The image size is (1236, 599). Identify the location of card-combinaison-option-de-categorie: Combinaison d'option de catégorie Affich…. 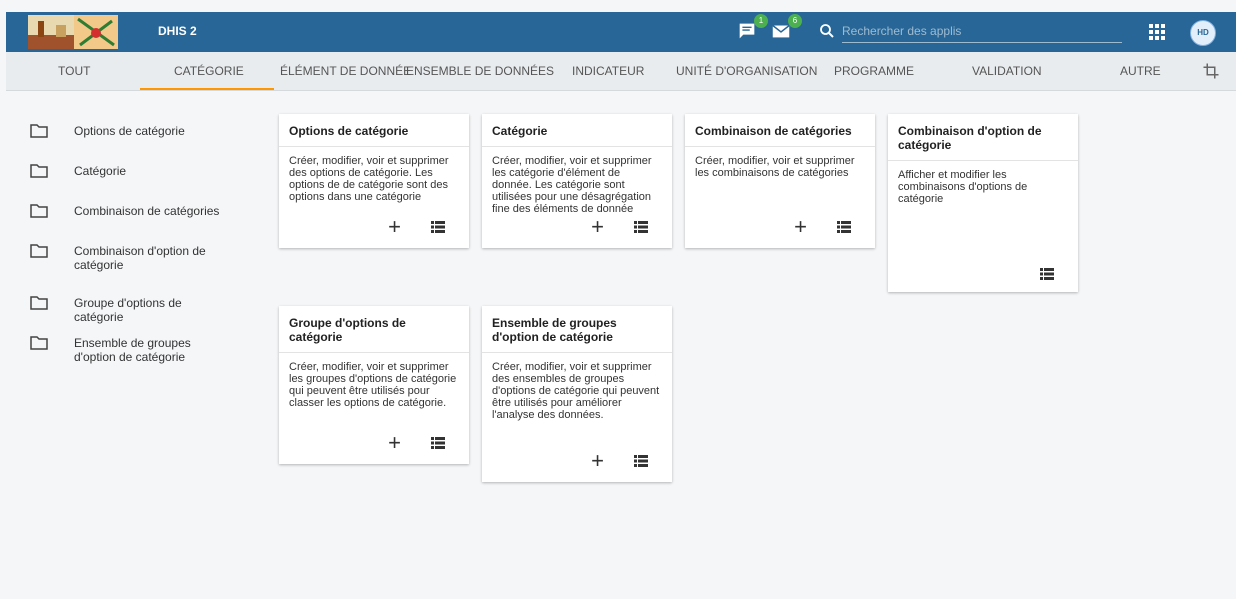
(983, 203).